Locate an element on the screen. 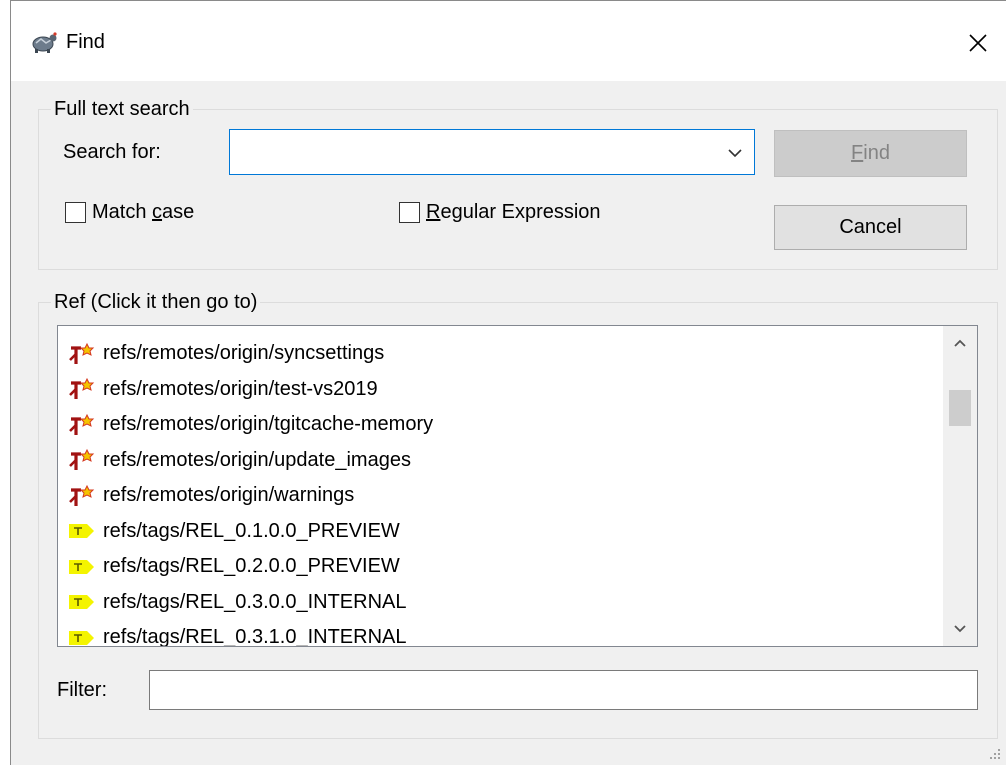 The height and width of the screenshot is (765, 1006). regular-expression-box is located at coordinates (409, 212).